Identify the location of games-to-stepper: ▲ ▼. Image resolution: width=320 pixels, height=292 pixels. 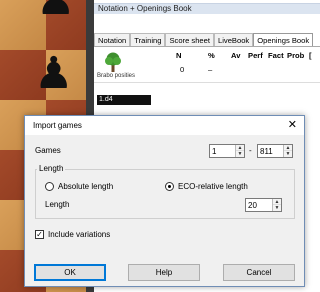
(275, 151).